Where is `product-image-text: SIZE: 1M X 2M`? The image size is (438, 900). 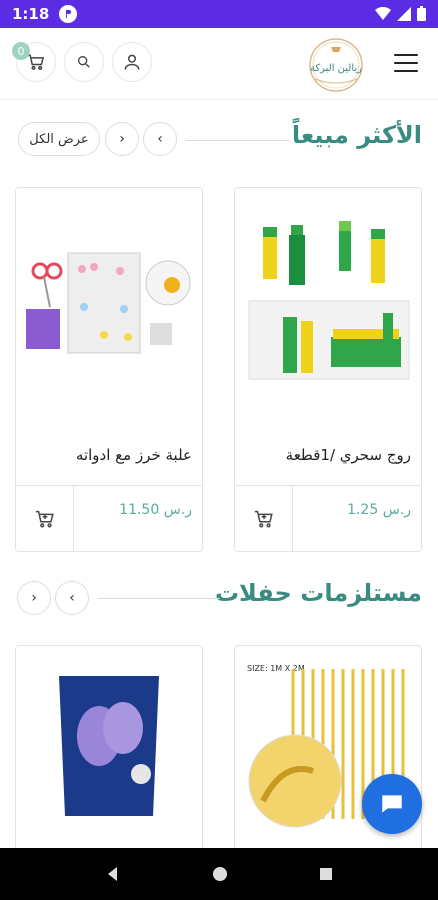 product-image-text: SIZE: 1M X 2M is located at coordinates (276, 668).